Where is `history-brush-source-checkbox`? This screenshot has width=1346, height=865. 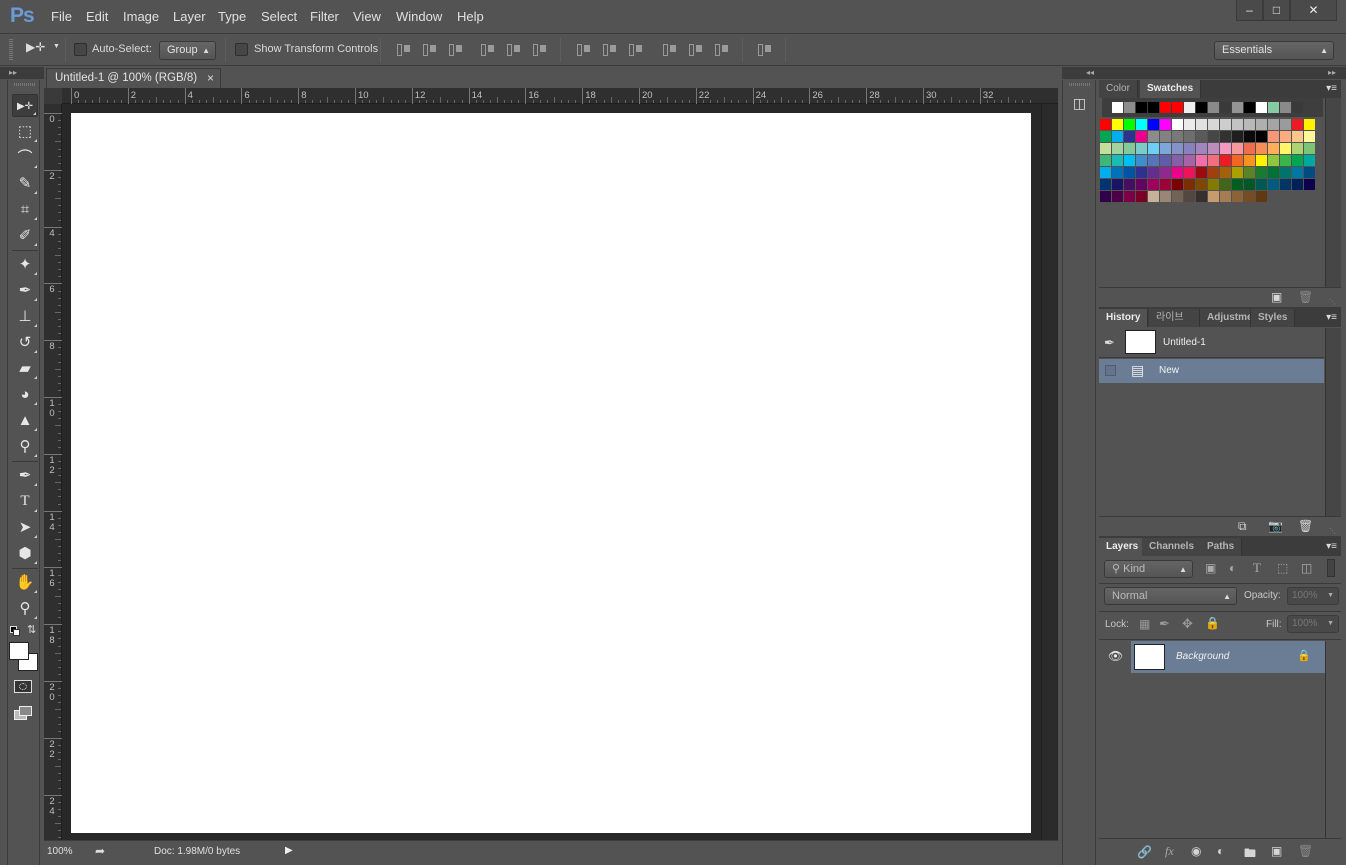 history-brush-source-checkbox is located at coordinates (1110, 370).